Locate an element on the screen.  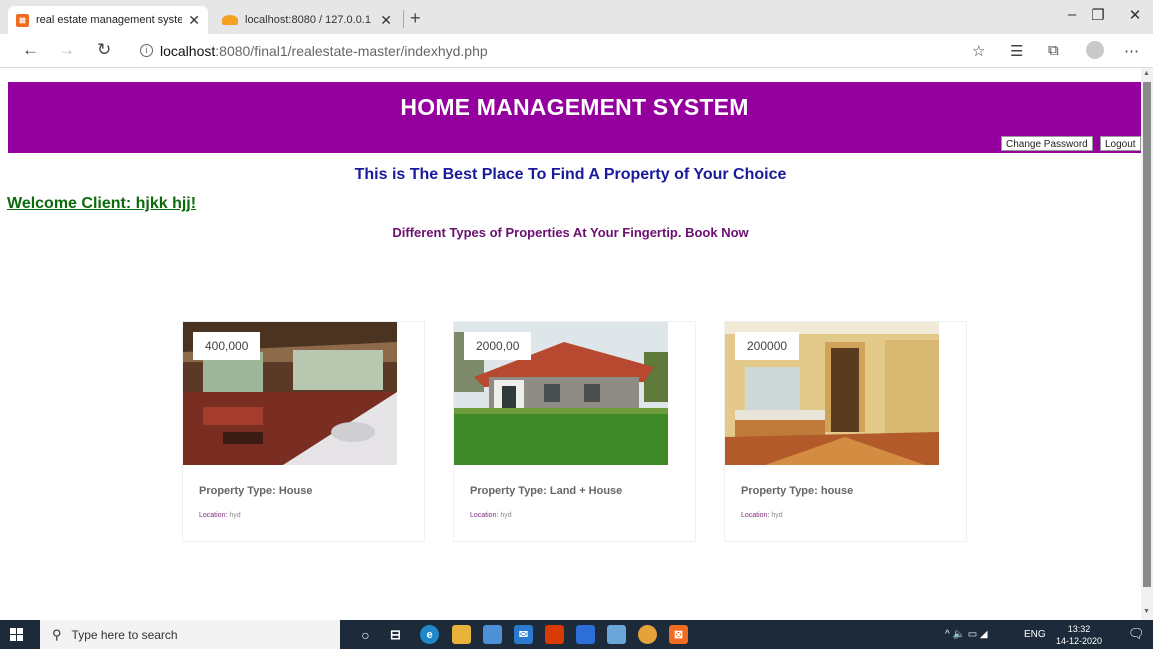
xampp-icon: ⊠ is located at coordinates (22, 20).